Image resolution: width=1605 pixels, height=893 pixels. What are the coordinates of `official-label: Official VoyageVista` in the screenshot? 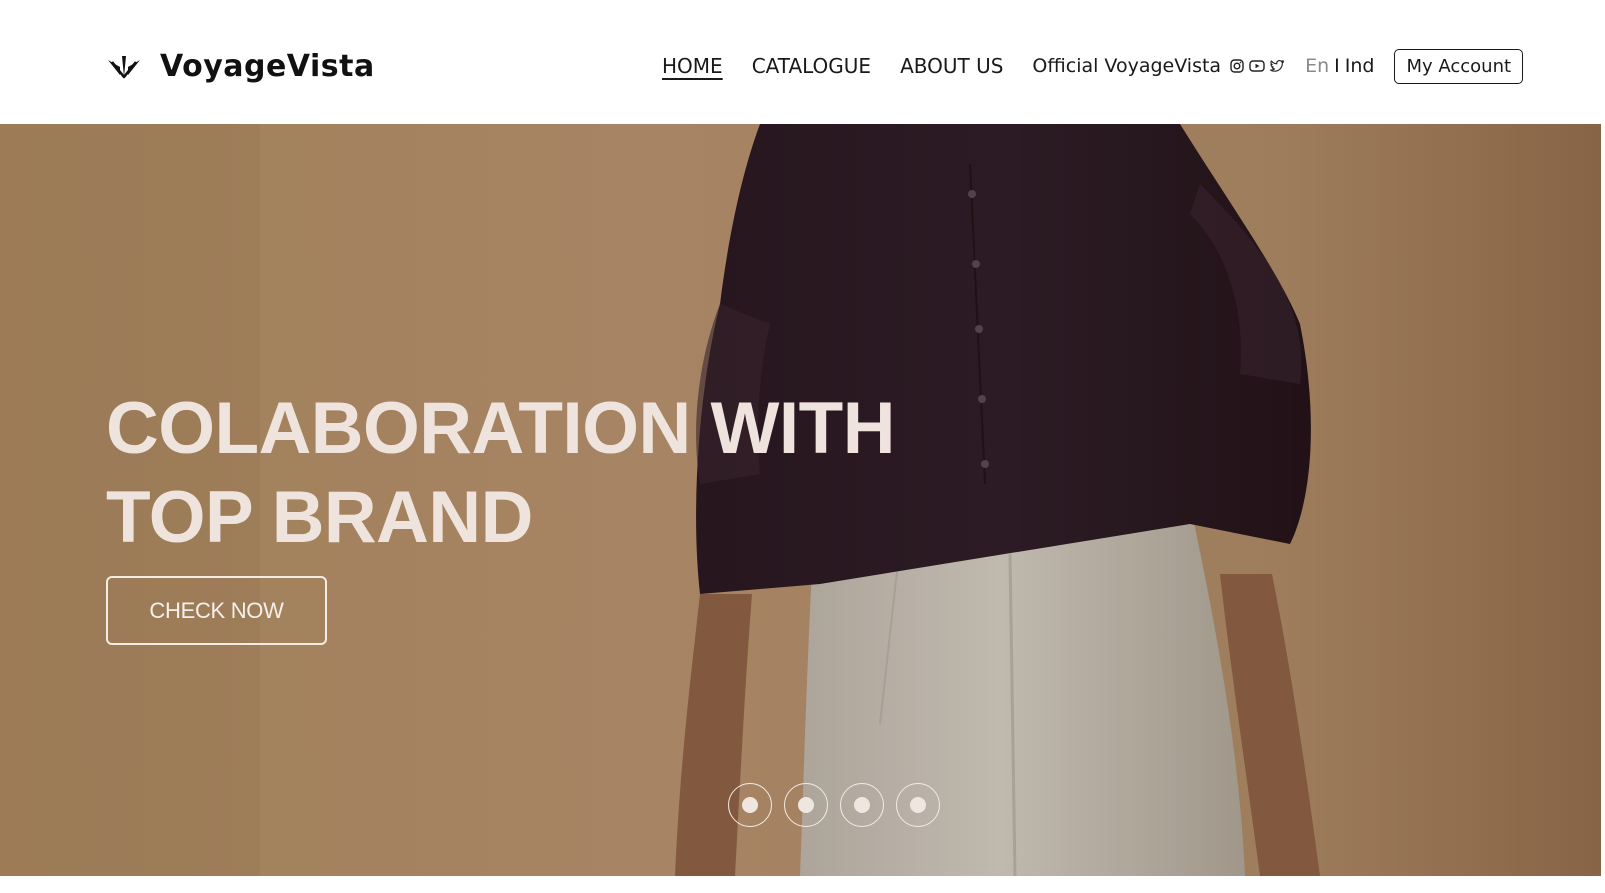 It's located at (1127, 66).